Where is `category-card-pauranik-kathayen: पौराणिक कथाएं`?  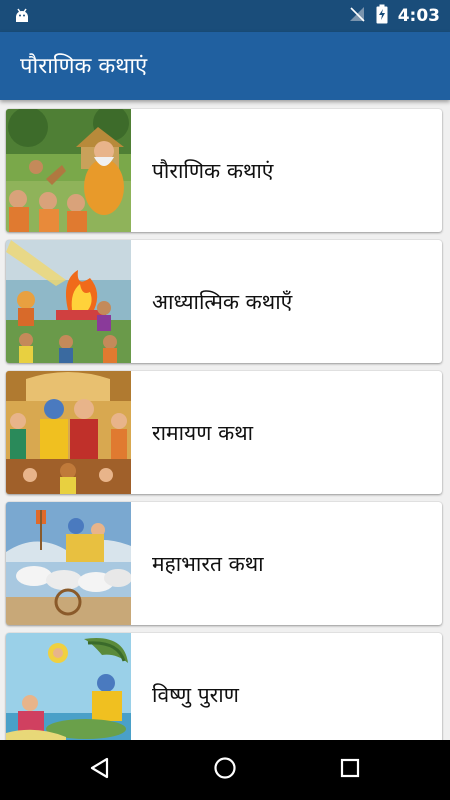
category-card-pauranik-kathayen: पौराणिक कथाएं is located at coordinates (224, 170).